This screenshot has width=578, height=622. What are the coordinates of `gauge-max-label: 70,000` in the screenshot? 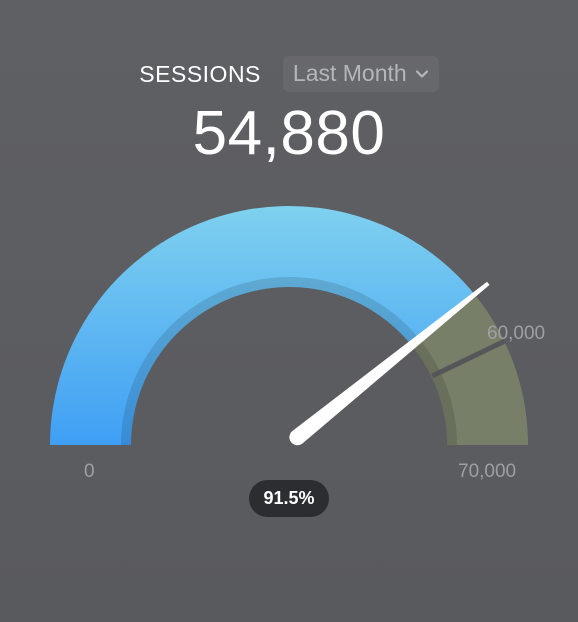 It's located at (487, 471).